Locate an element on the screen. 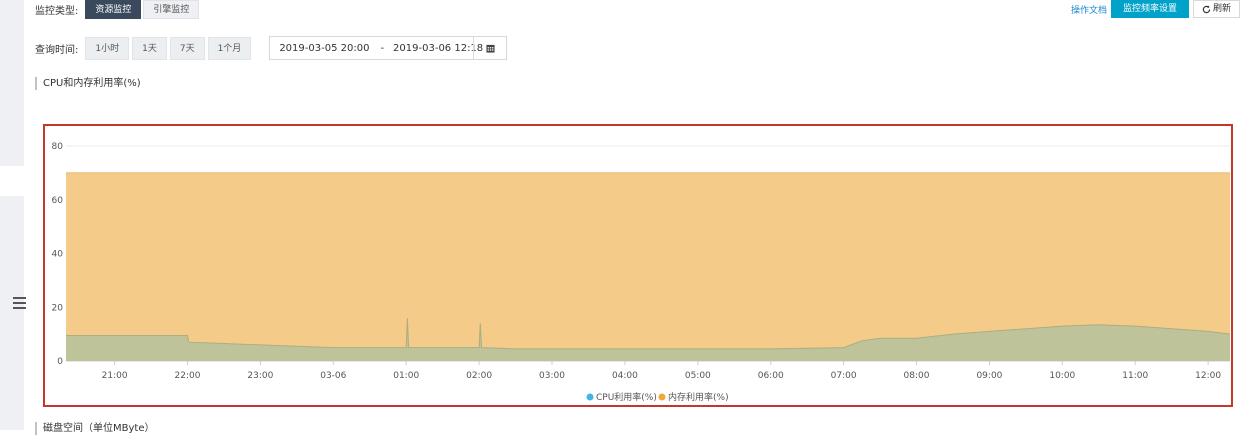 The width and height of the screenshot is (1240, 435). y-tick-label-2: 40 is located at coordinates (58, 255).